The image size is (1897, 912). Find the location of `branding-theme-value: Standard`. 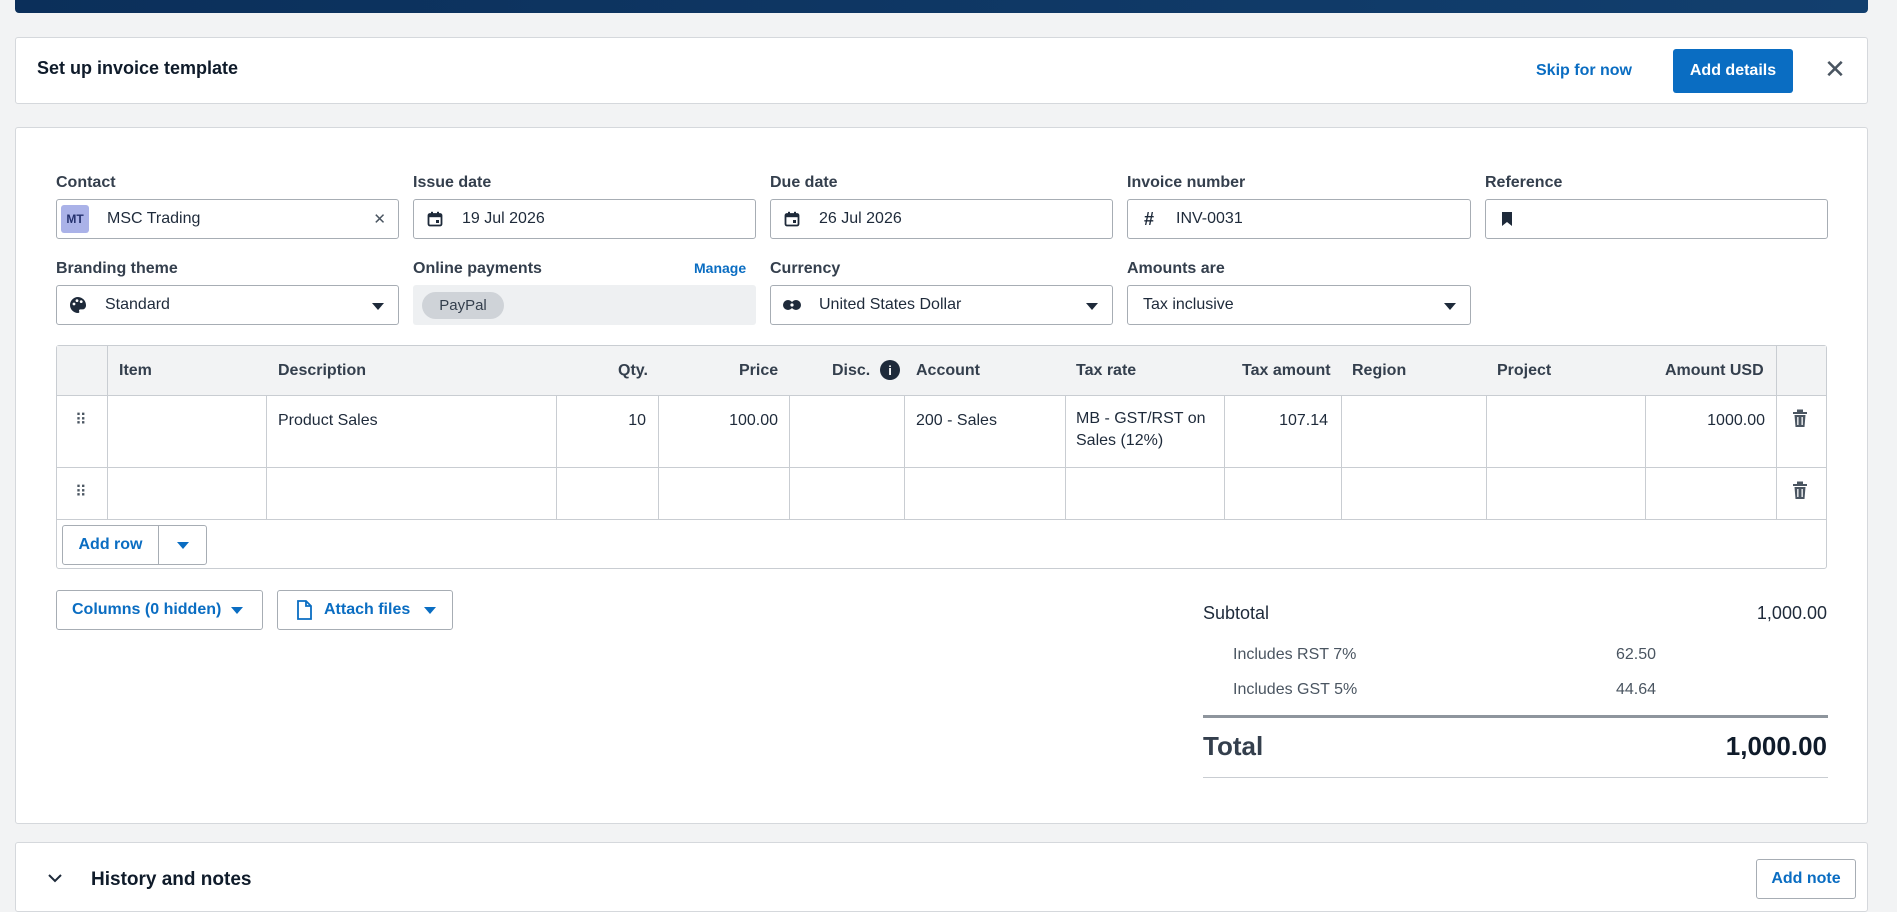

branding-theme-value: Standard is located at coordinates (137, 304).